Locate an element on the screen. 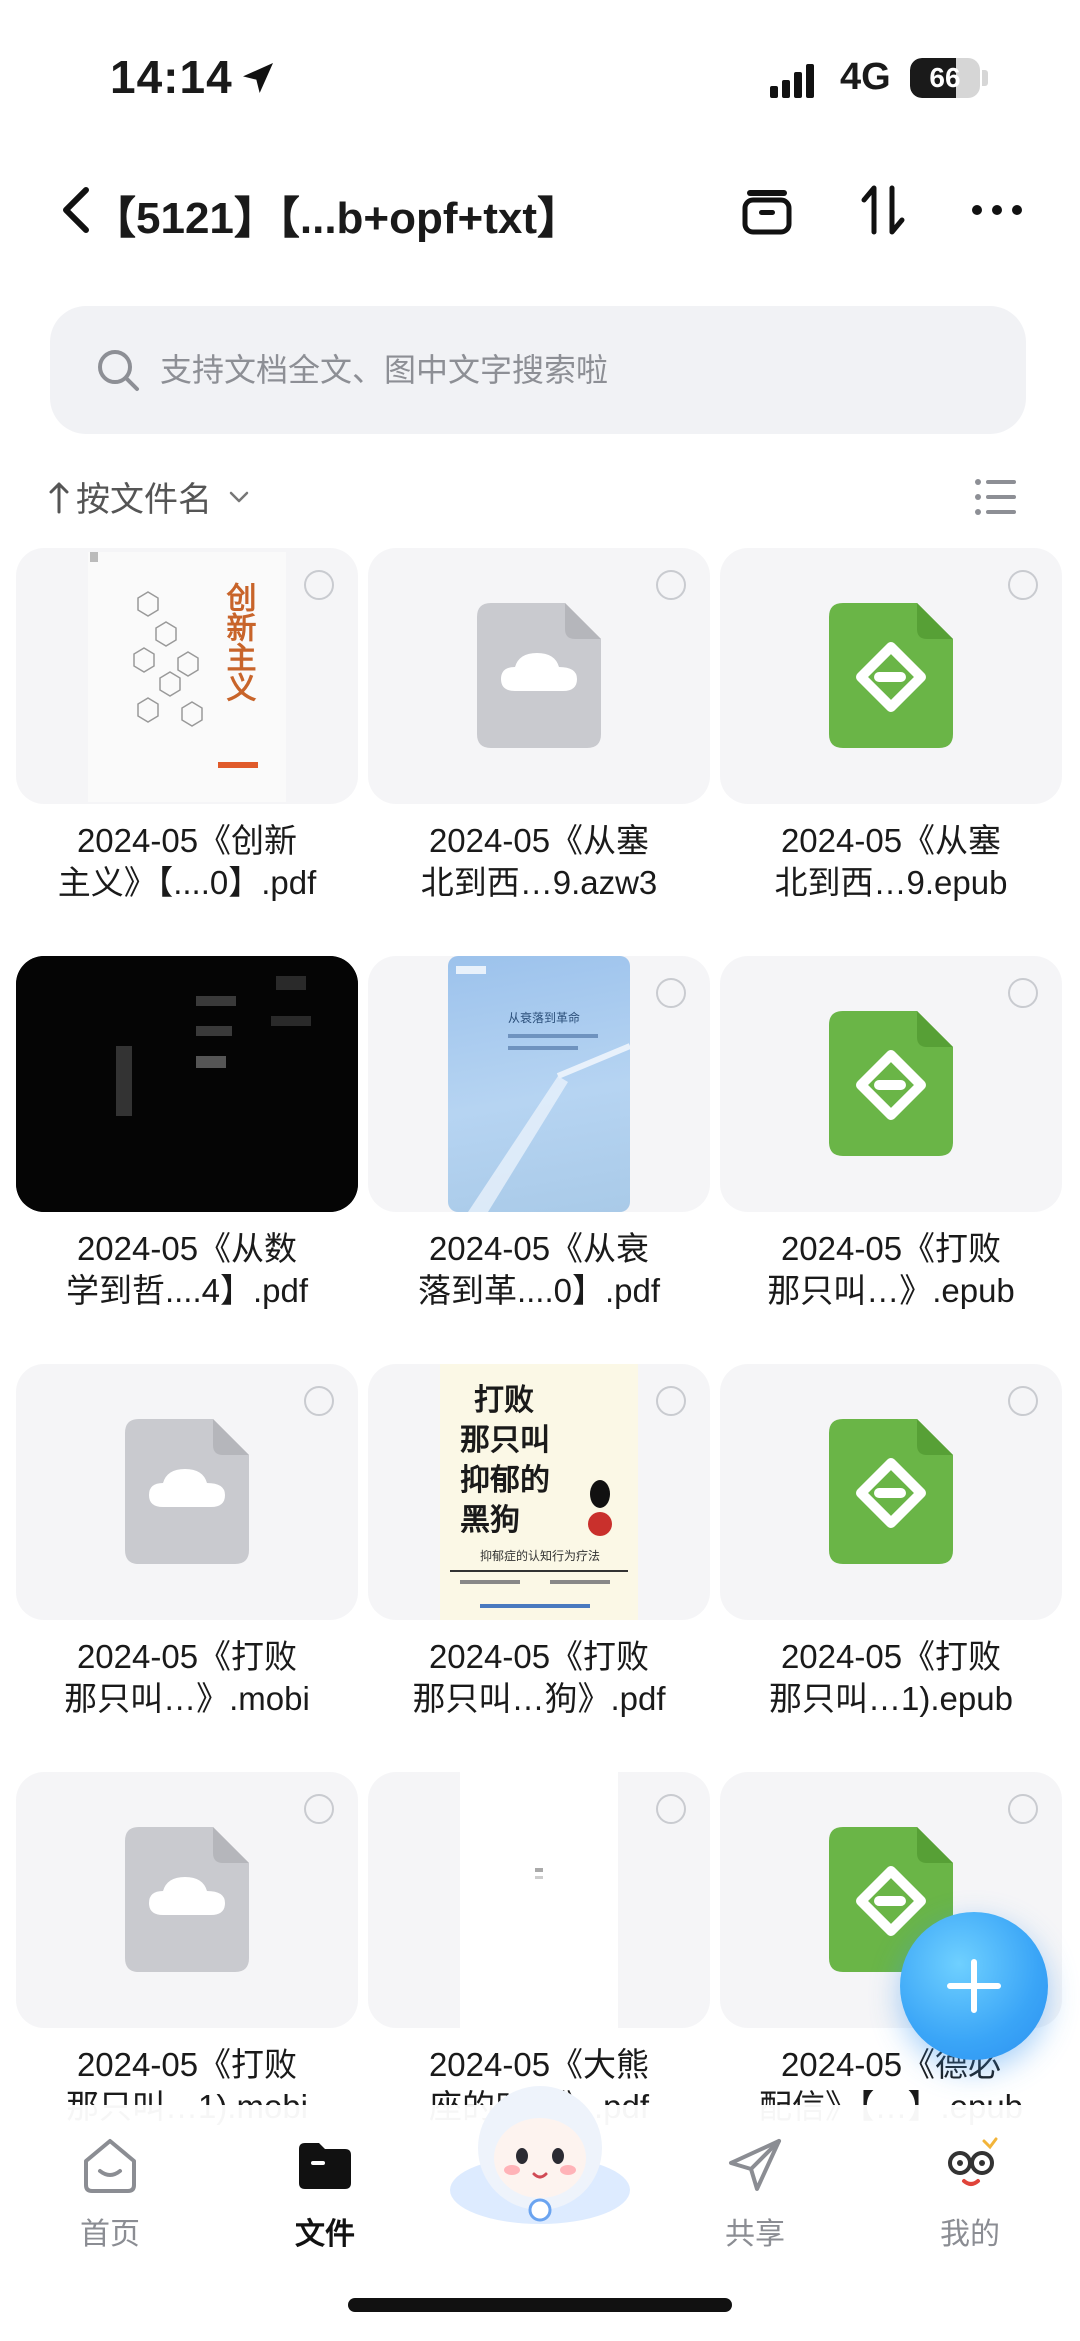 The height and width of the screenshot is (2341, 1080). tab-files-label: 文件 is located at coordinates (325, 2234).